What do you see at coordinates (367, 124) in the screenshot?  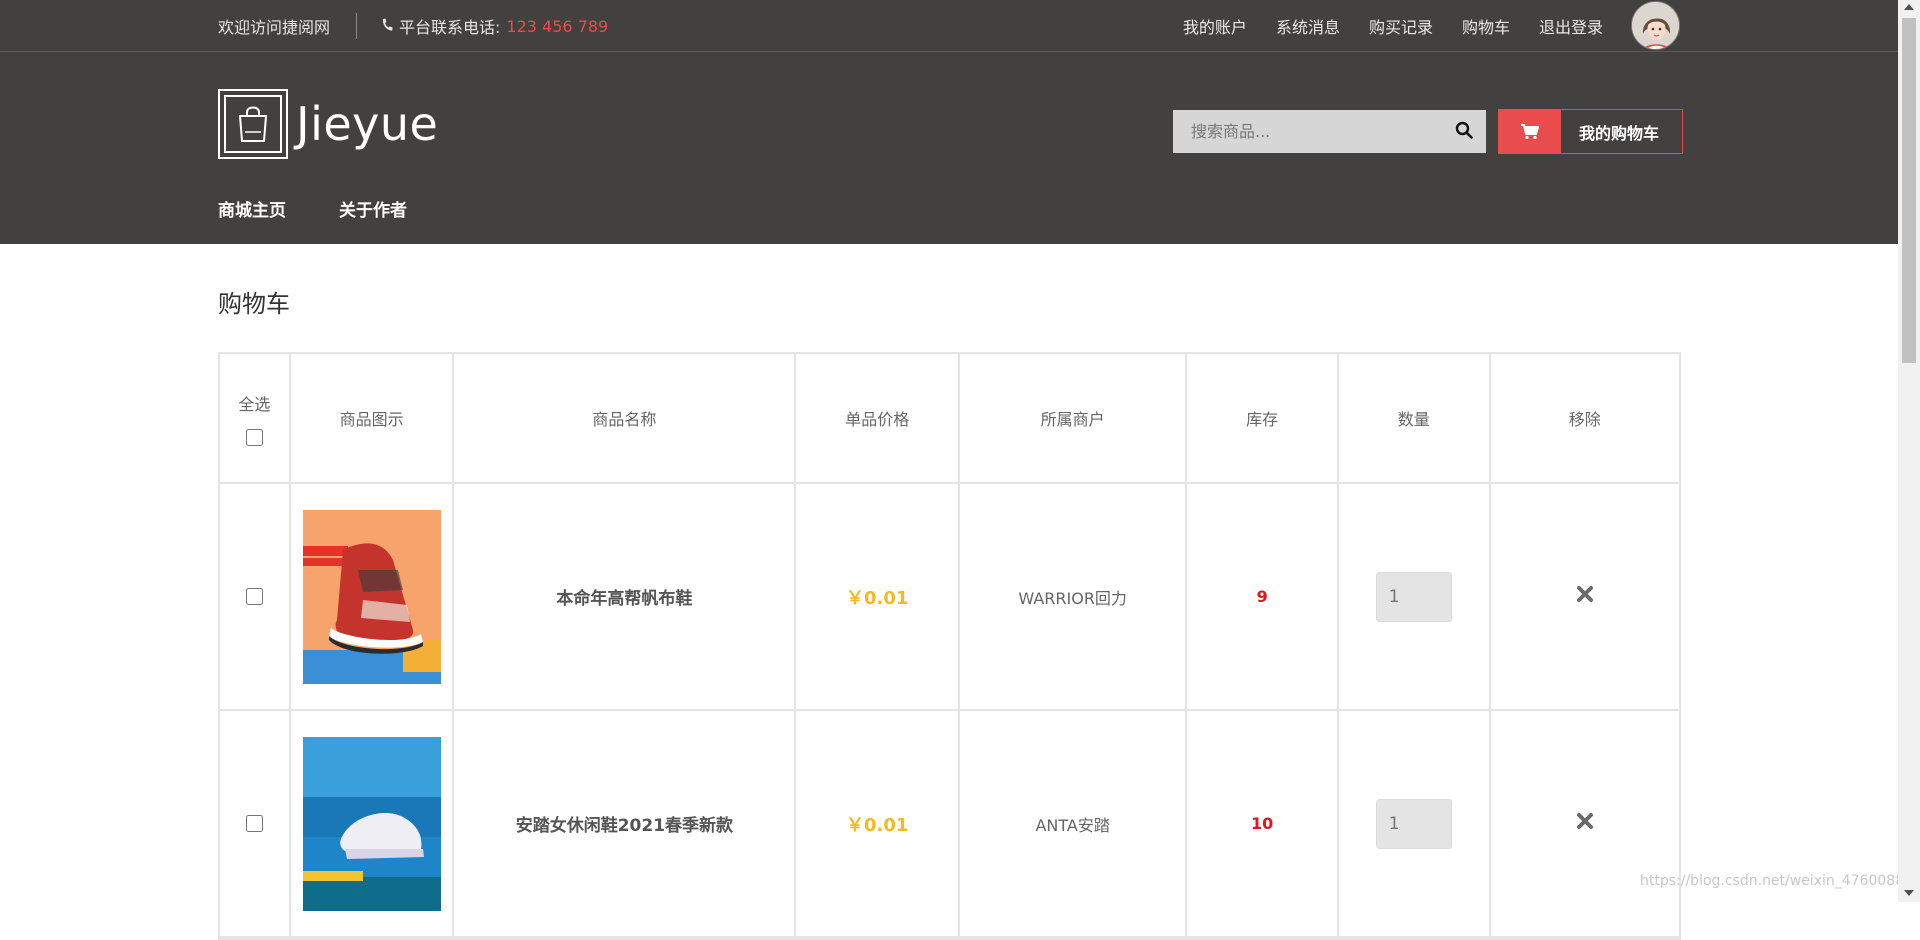 I see `logo-text: Jieyue` at bounding box center [367, 124].